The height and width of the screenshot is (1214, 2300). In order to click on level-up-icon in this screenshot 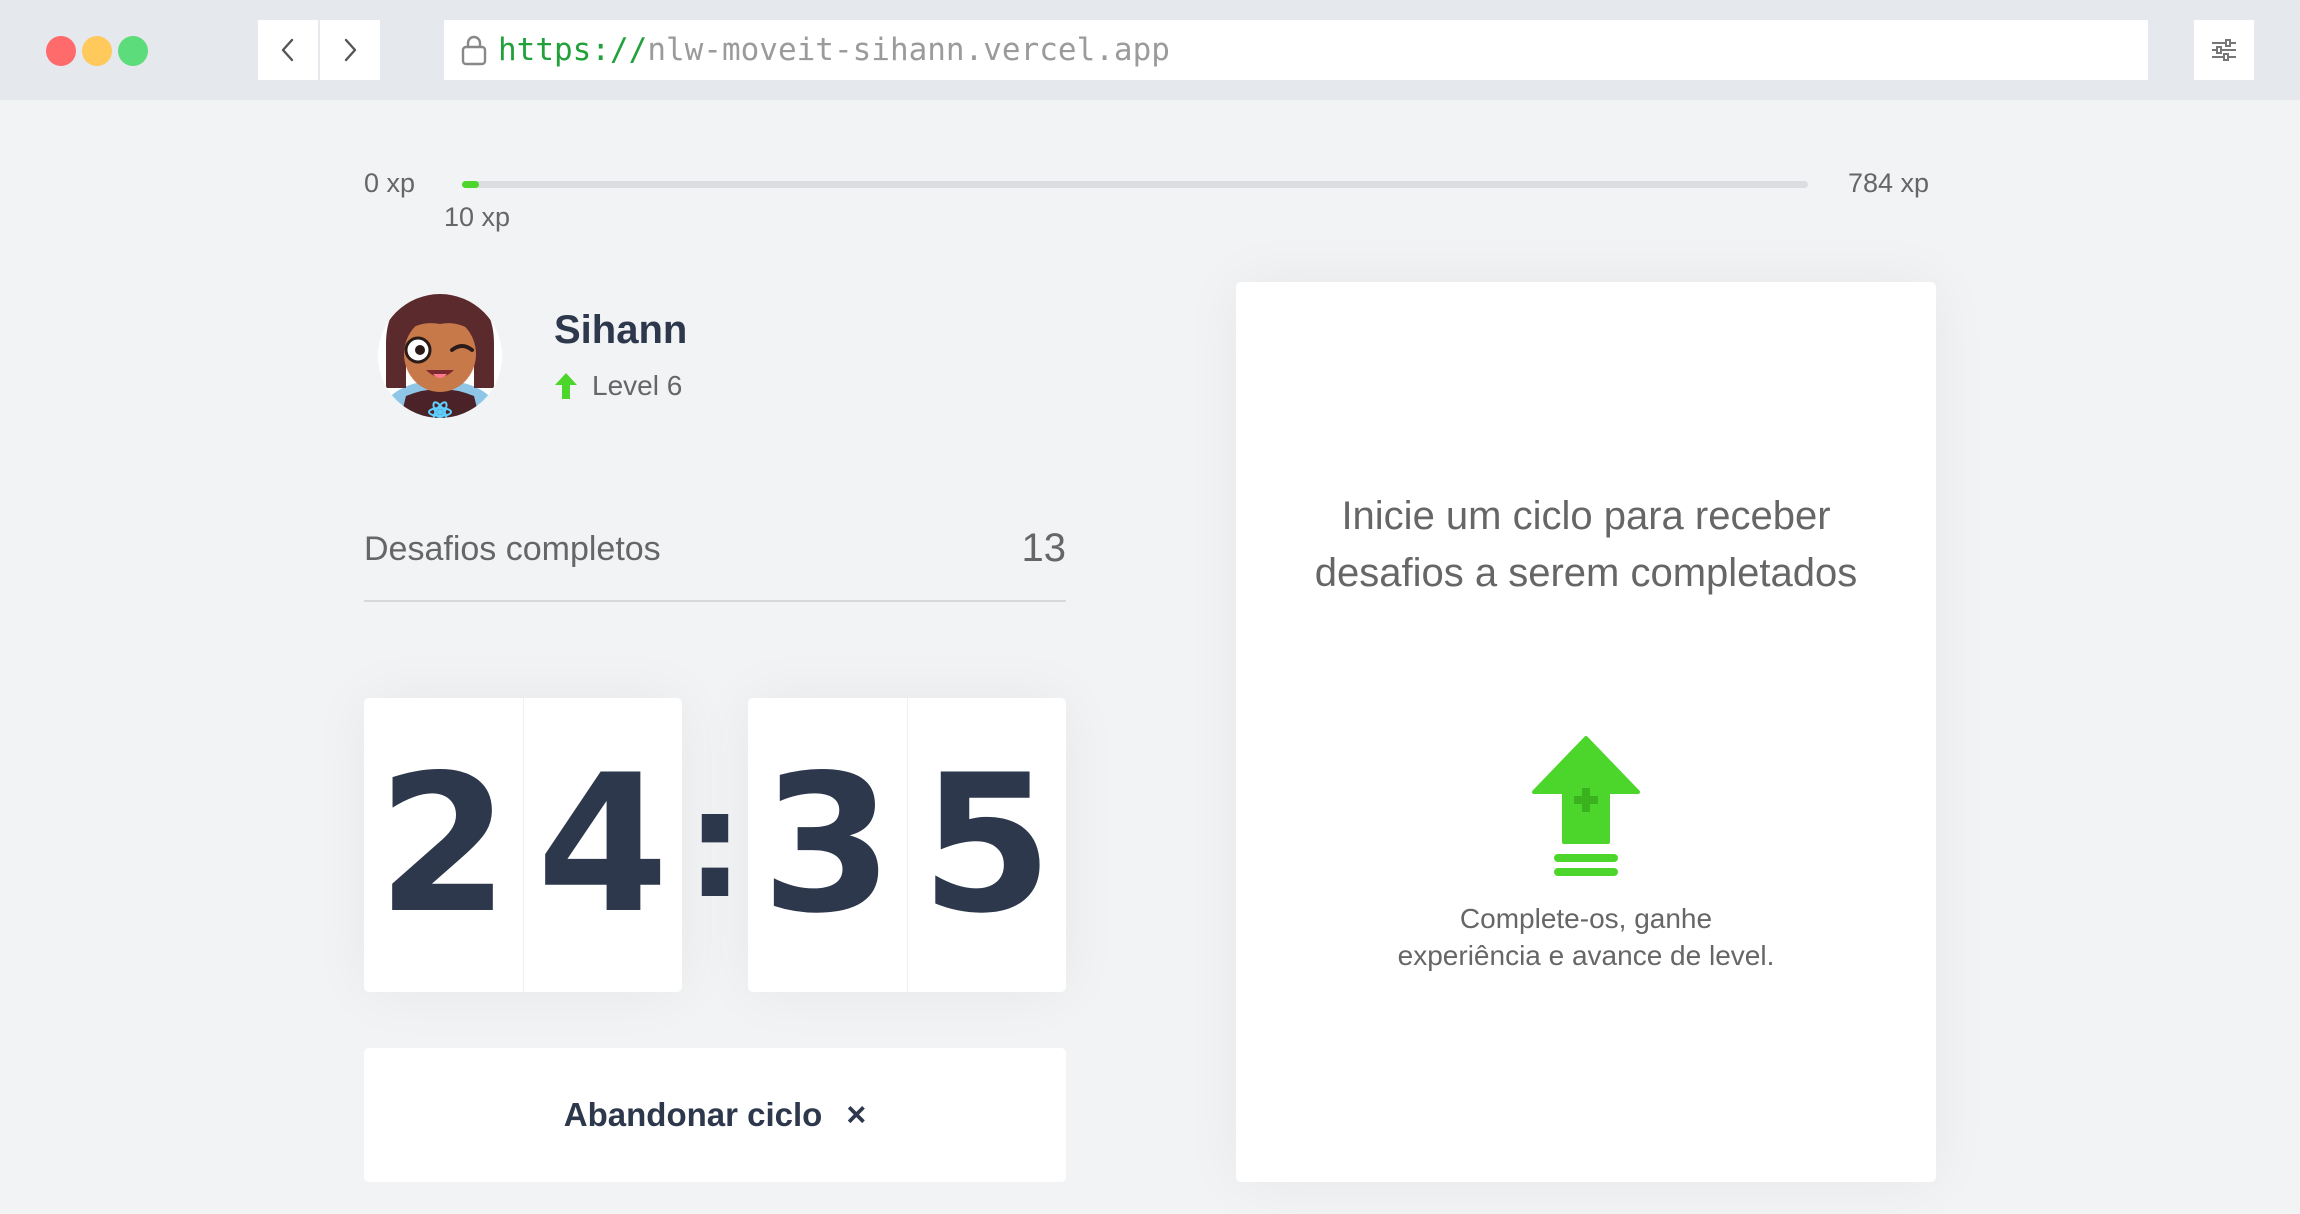, I will do `click(566, 386)`.